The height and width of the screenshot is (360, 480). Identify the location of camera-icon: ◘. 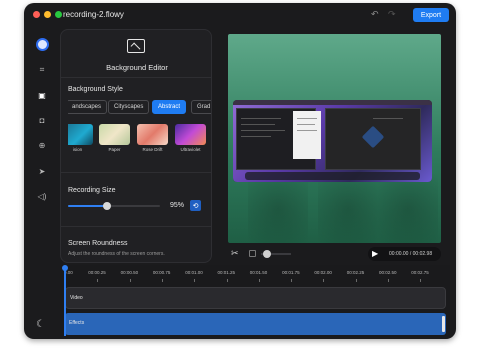
(42, 120).